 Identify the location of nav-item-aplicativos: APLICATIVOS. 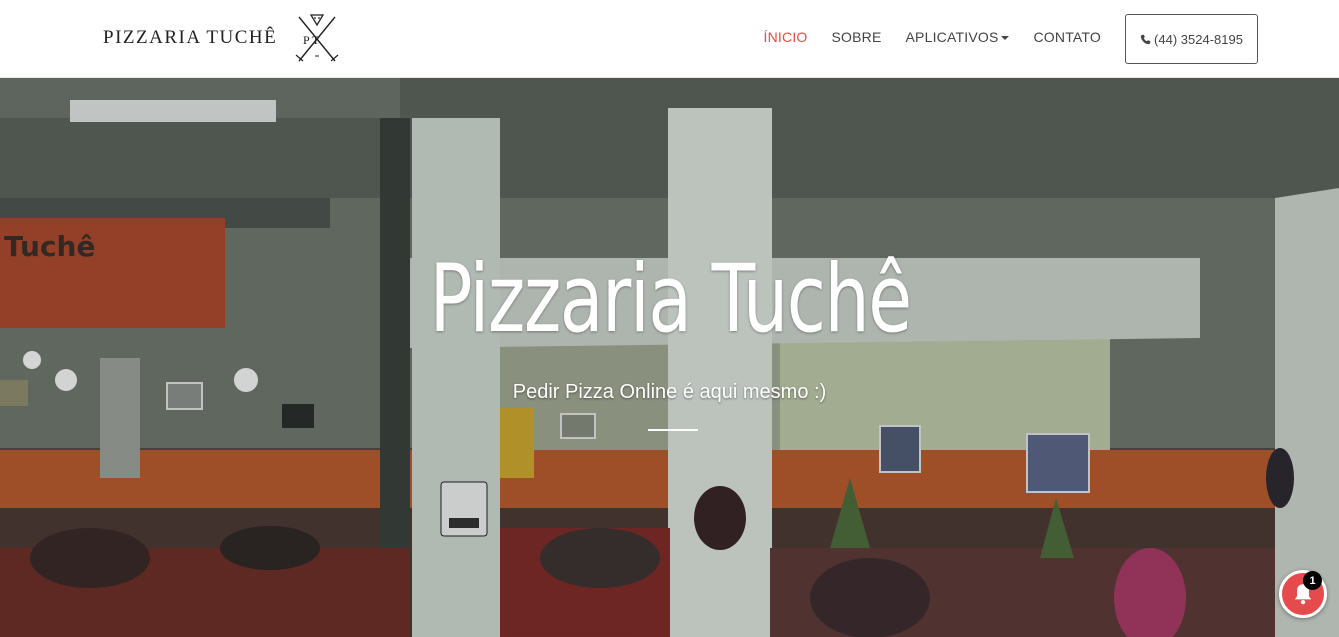
(958, 38).